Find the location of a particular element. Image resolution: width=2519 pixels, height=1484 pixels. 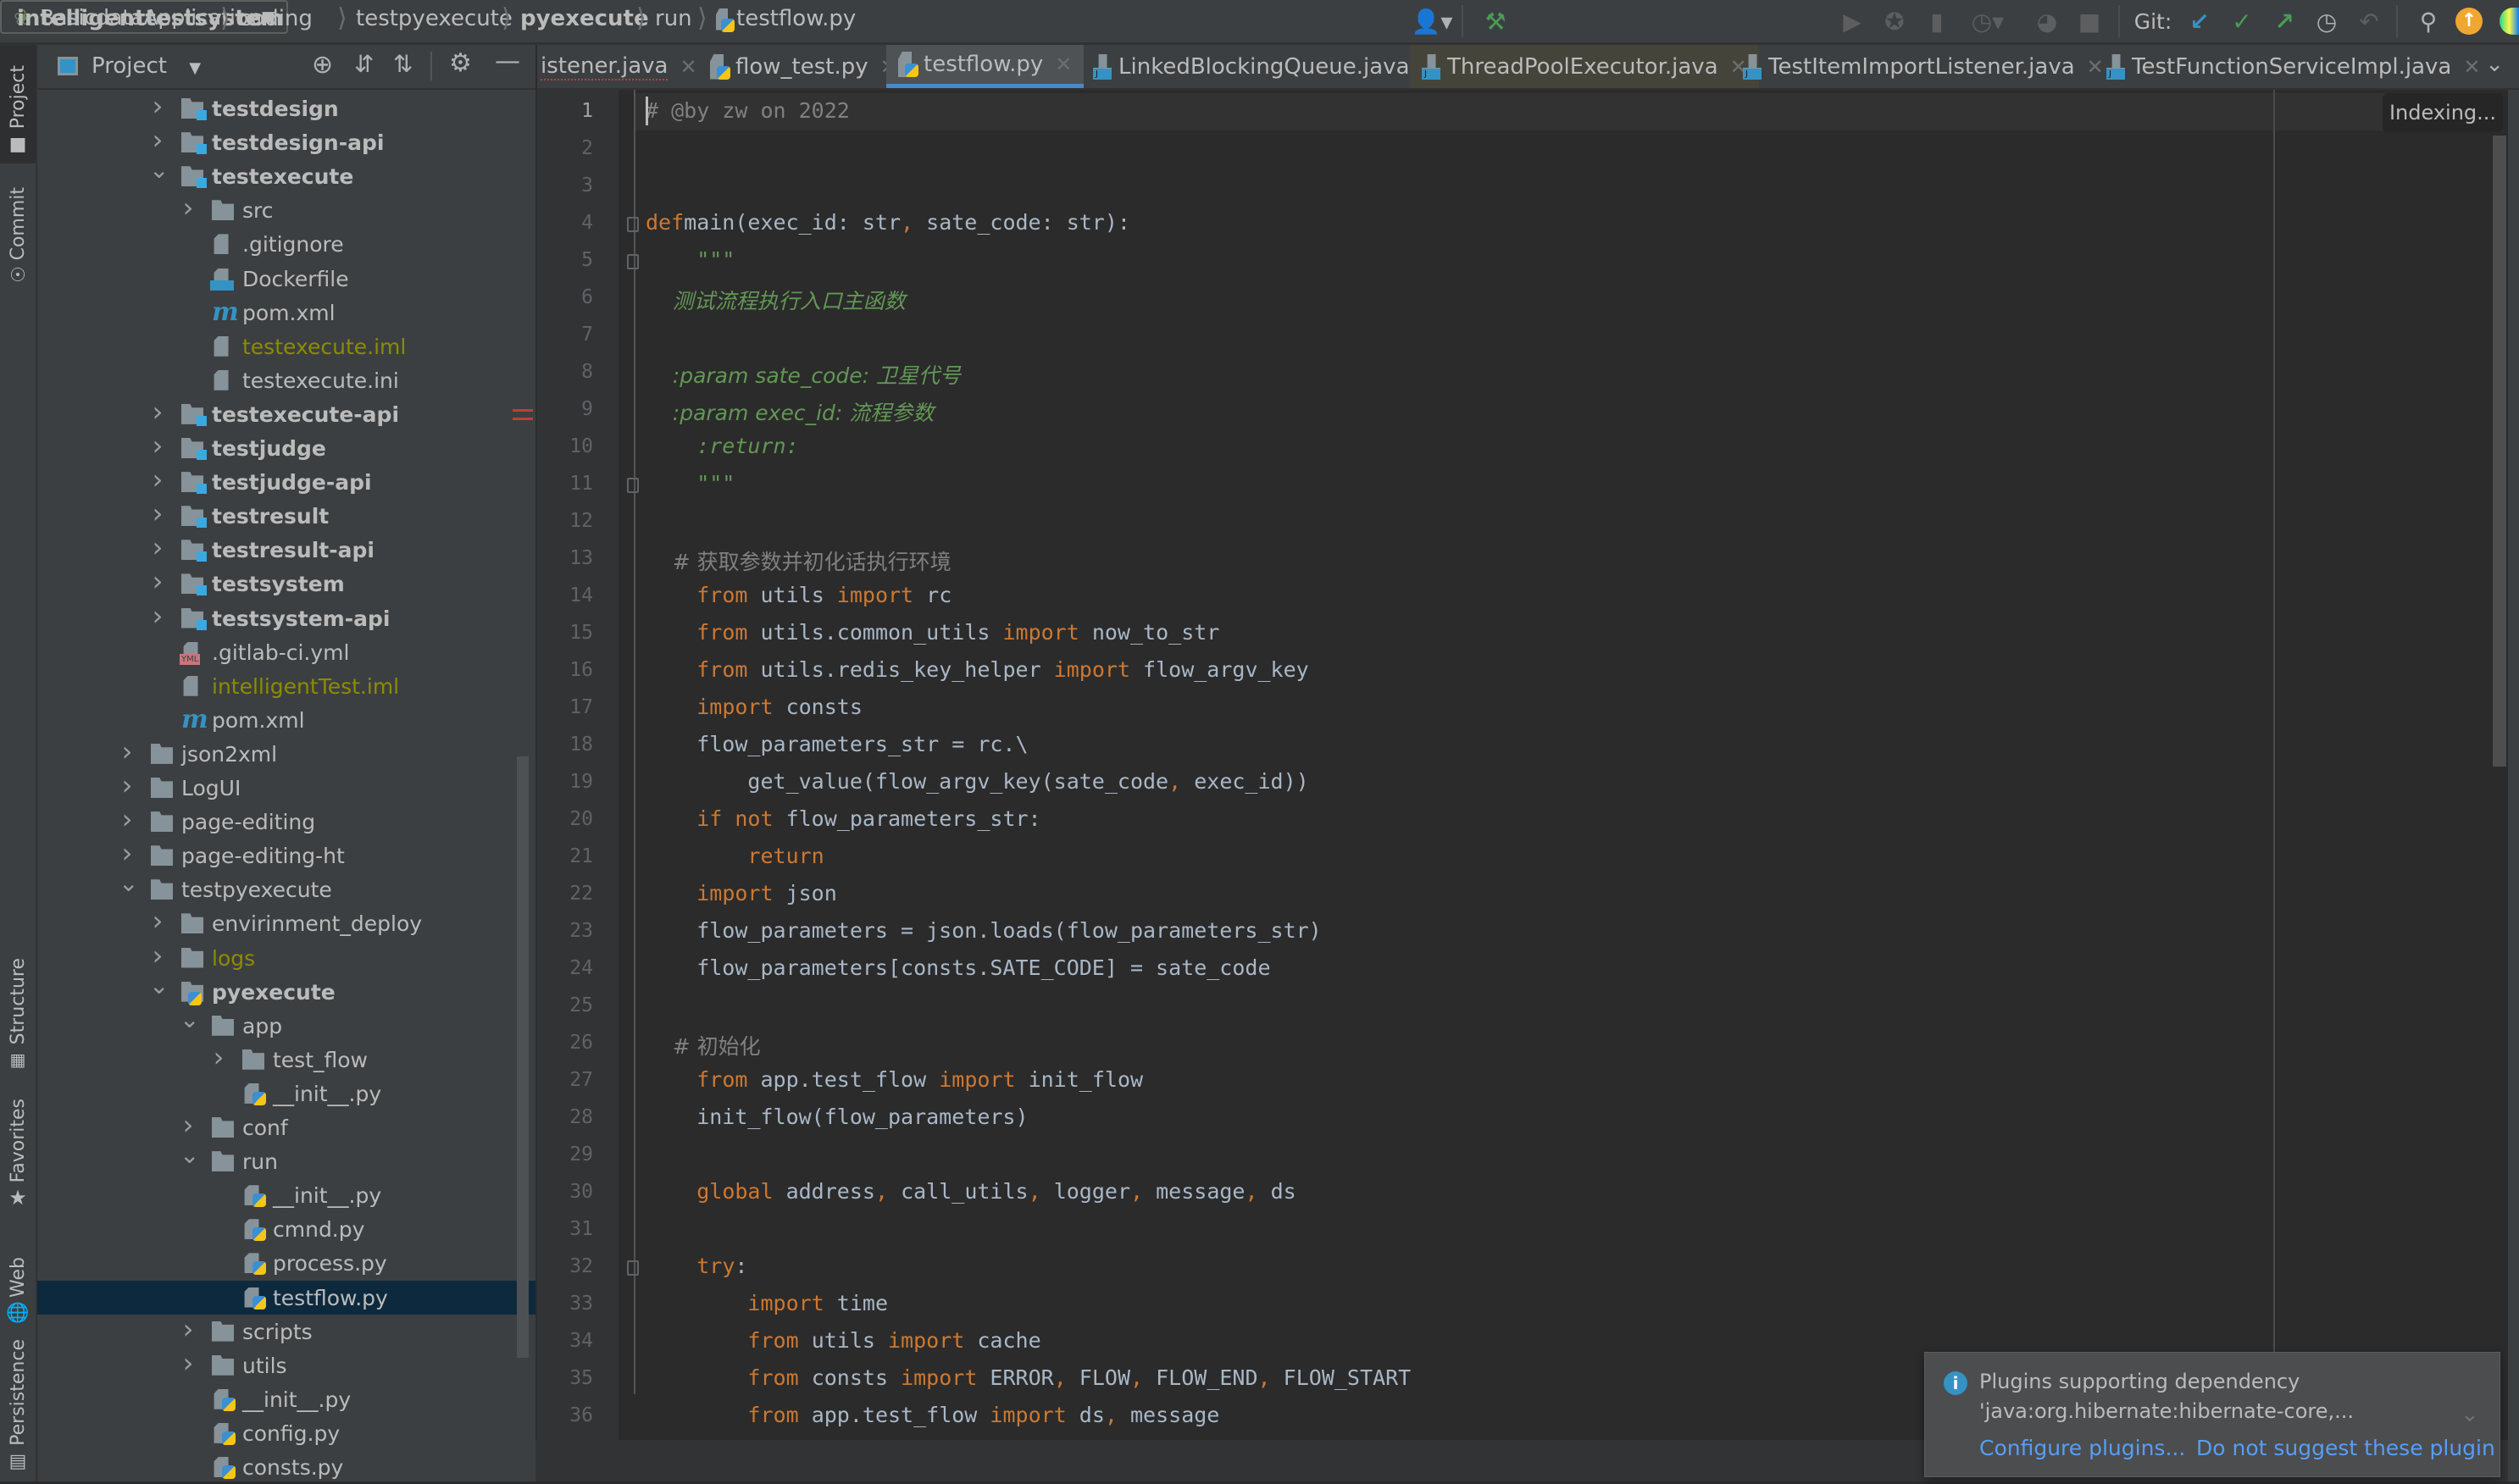

tree-item: testflow.py is located at coordinates (286, 1297).